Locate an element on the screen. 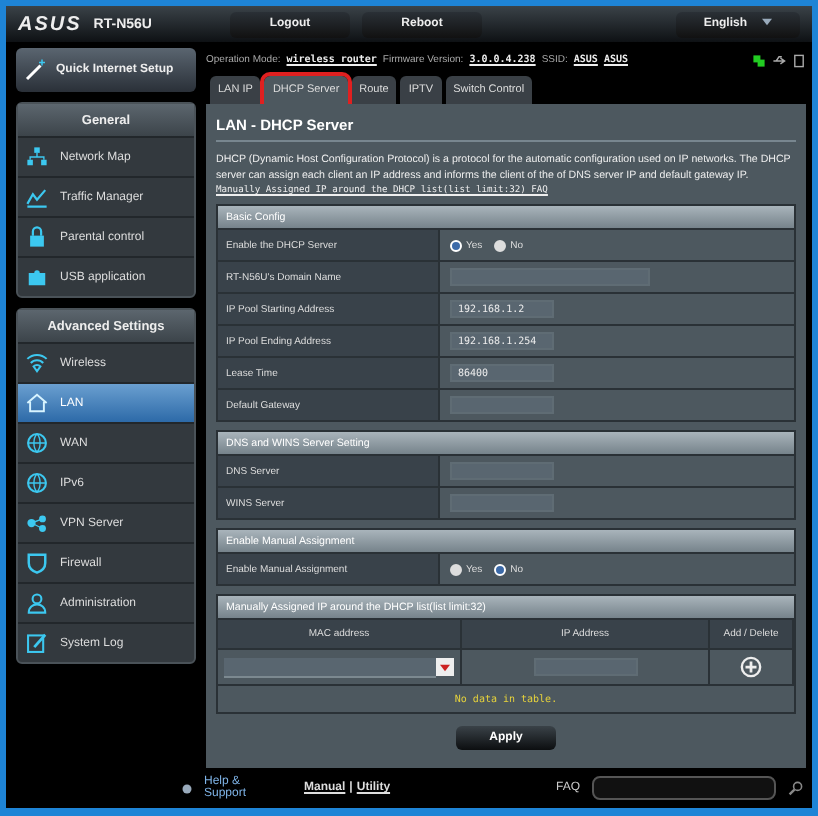 The height and width of the screenshot is (816, 818). person-icon is located at coordinates (37, 603).